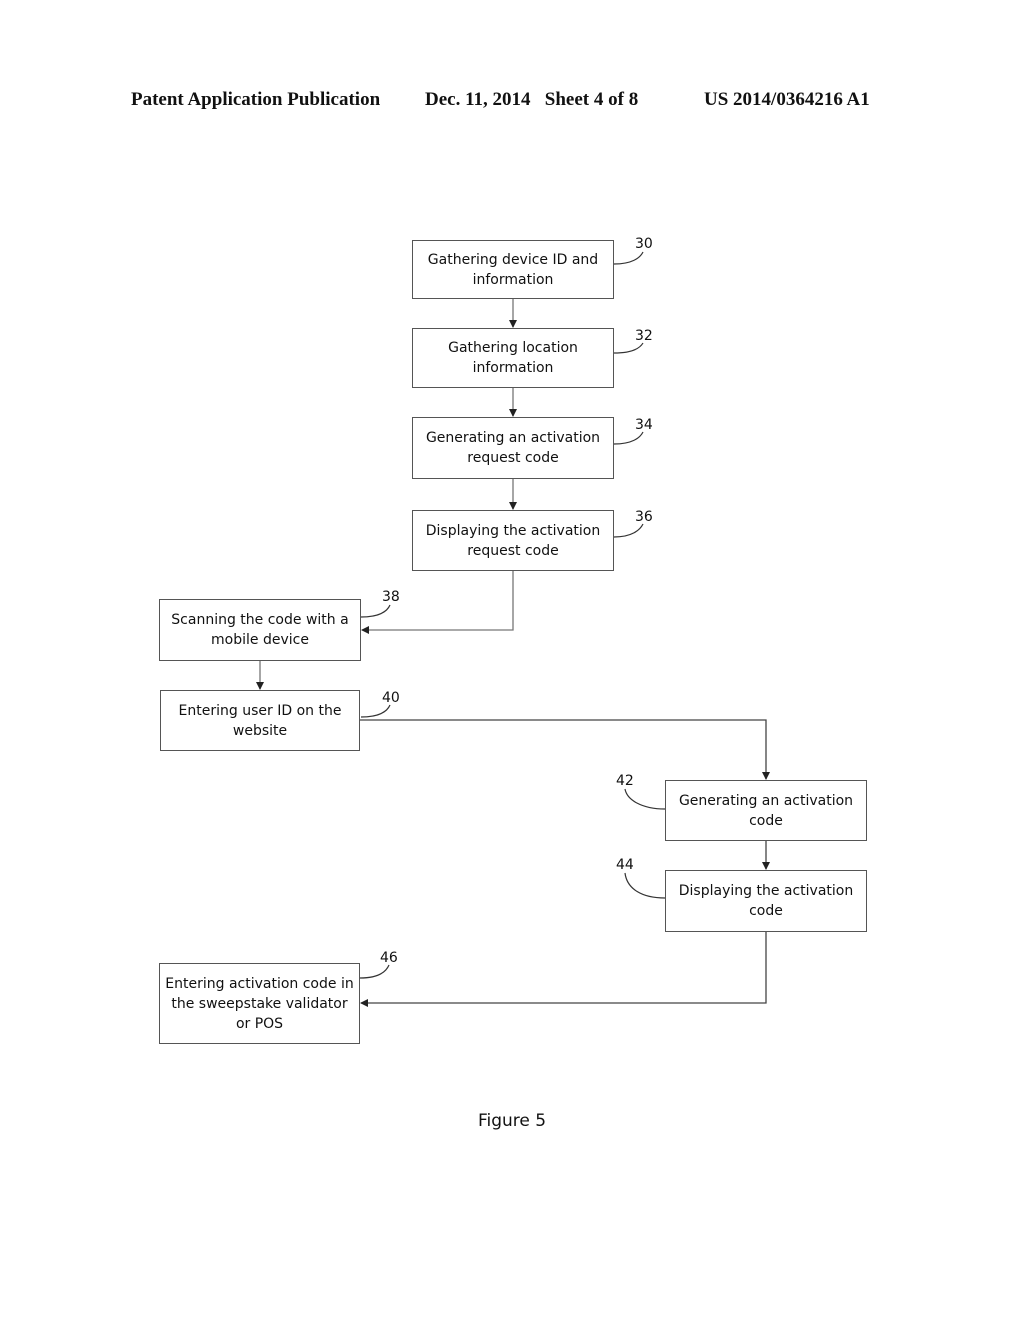 Image resolution: width=1024 pixels, height=1320 pixels. What do you see at coordinates (625, 865) in the screenshot?
I see `ref-numeral-44: 44` at bounding box center [625, 865].